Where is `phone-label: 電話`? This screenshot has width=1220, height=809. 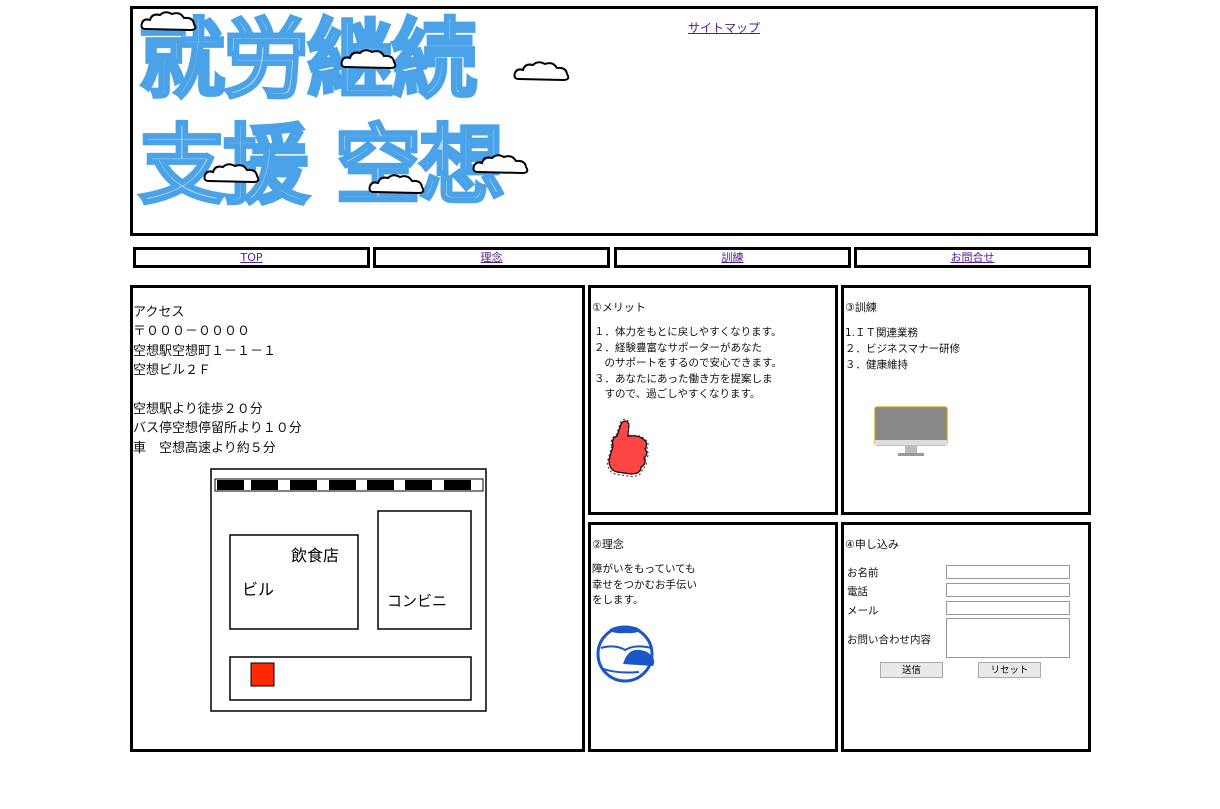 phone-label: 電話 is located at coordinates (857, 592).